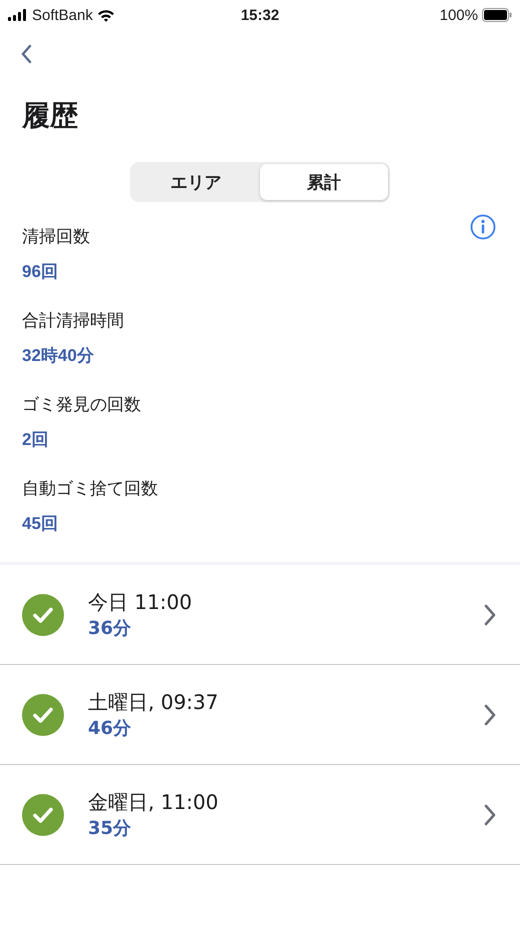 The width and height of the screenshot is (520, 925). Describe the element at coordinates (73, 321) in the screenshot. I see `stat-label: 合計清掃時間` at that location.